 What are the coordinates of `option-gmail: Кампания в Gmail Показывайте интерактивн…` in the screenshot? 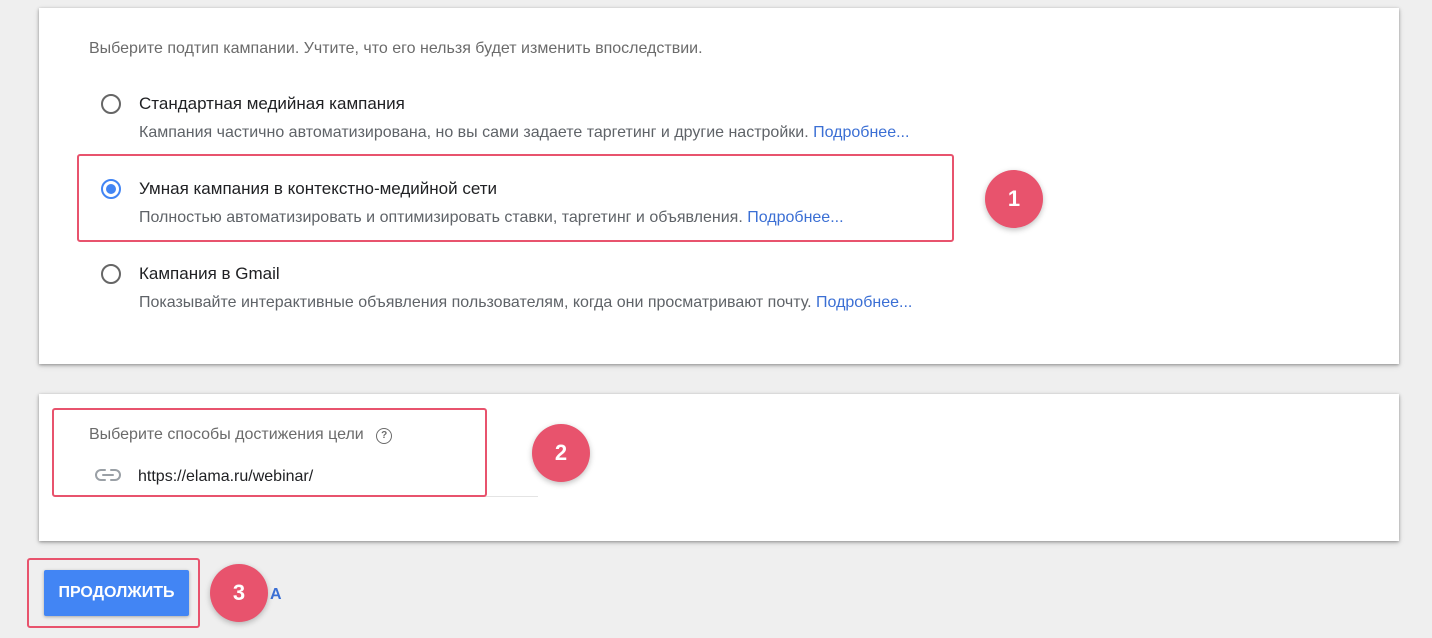 It's located at (601, 294).